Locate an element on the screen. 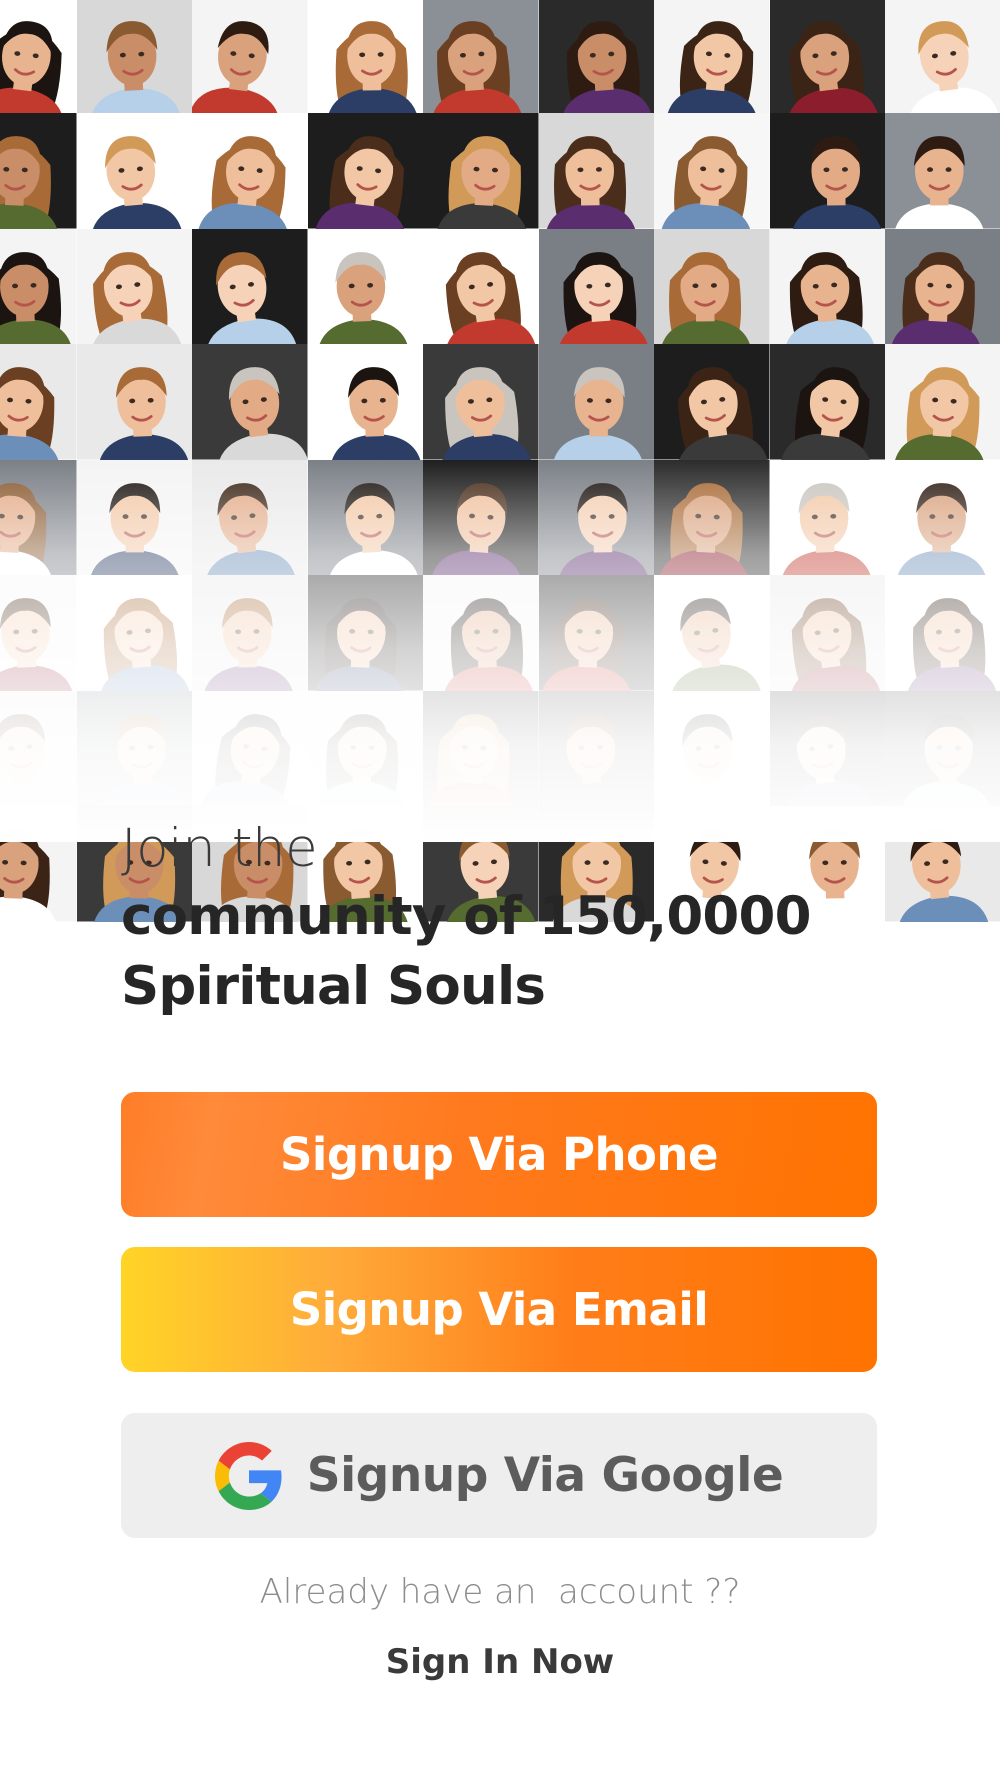 The image size is (1000, 1778). headline-community: community of 150,0000 is located at coordinates (466, 916).